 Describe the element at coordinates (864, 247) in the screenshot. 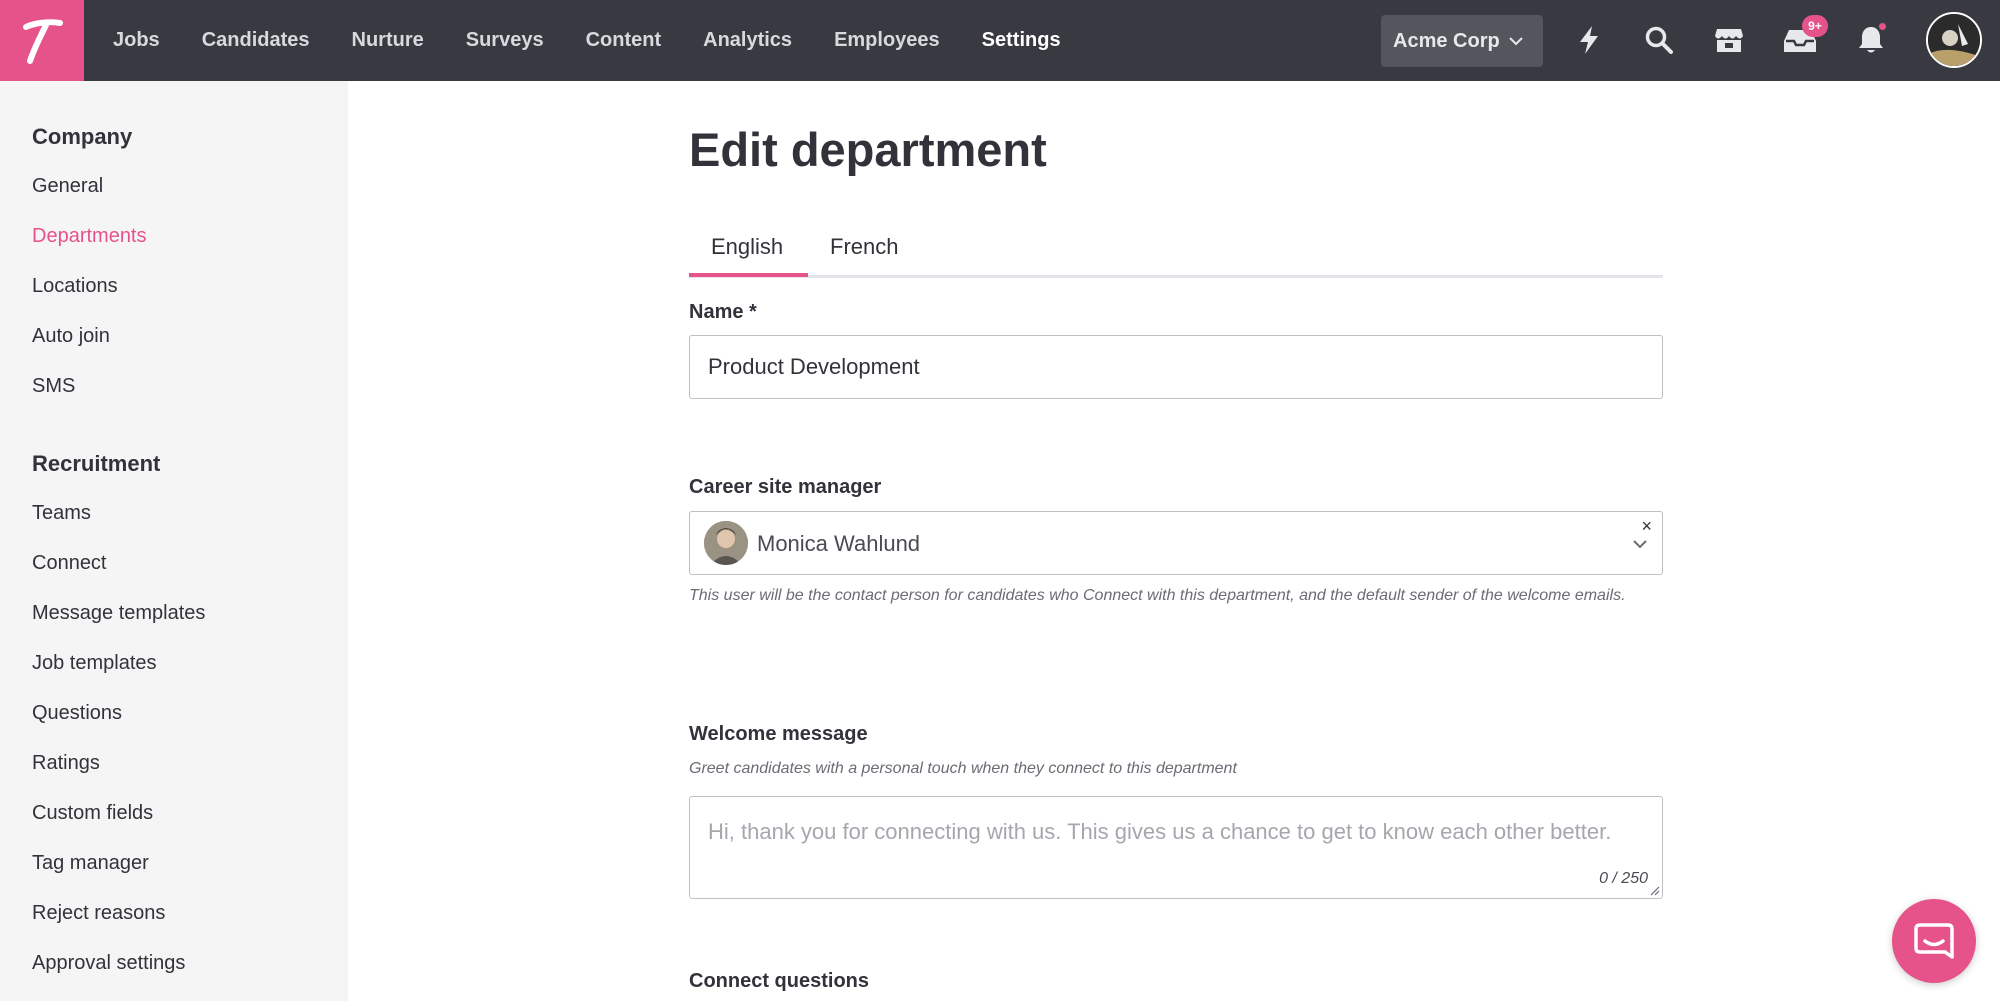

I see `tab-french: French` at that location.